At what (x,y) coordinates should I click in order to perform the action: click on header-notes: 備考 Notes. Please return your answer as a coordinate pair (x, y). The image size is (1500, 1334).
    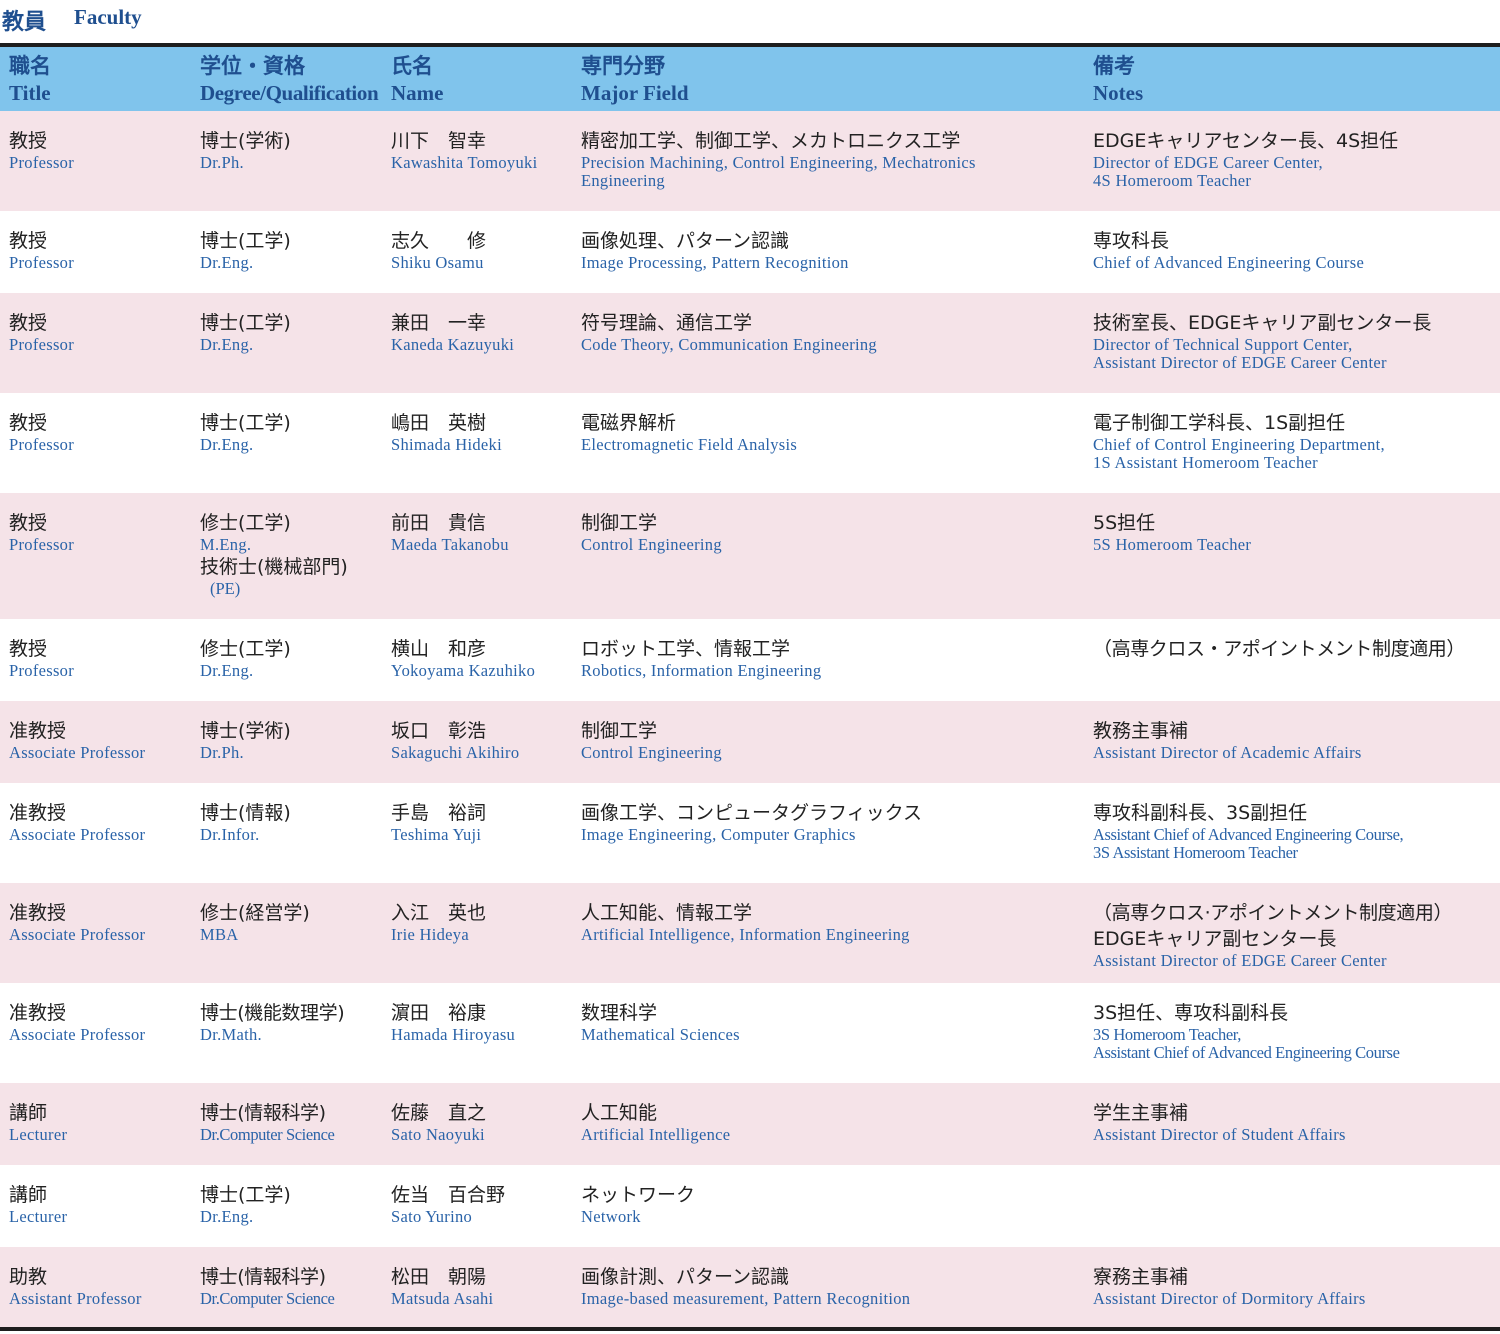
    Looking at the image, I should click on (1295, 79).